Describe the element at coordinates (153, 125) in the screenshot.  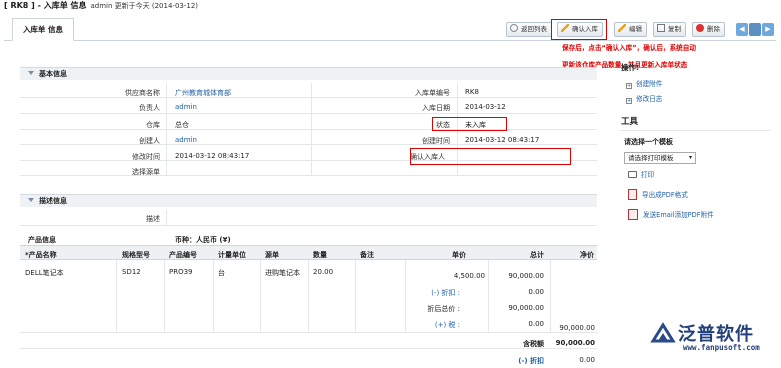
I see `warehouse-label: 仓库` at that location.